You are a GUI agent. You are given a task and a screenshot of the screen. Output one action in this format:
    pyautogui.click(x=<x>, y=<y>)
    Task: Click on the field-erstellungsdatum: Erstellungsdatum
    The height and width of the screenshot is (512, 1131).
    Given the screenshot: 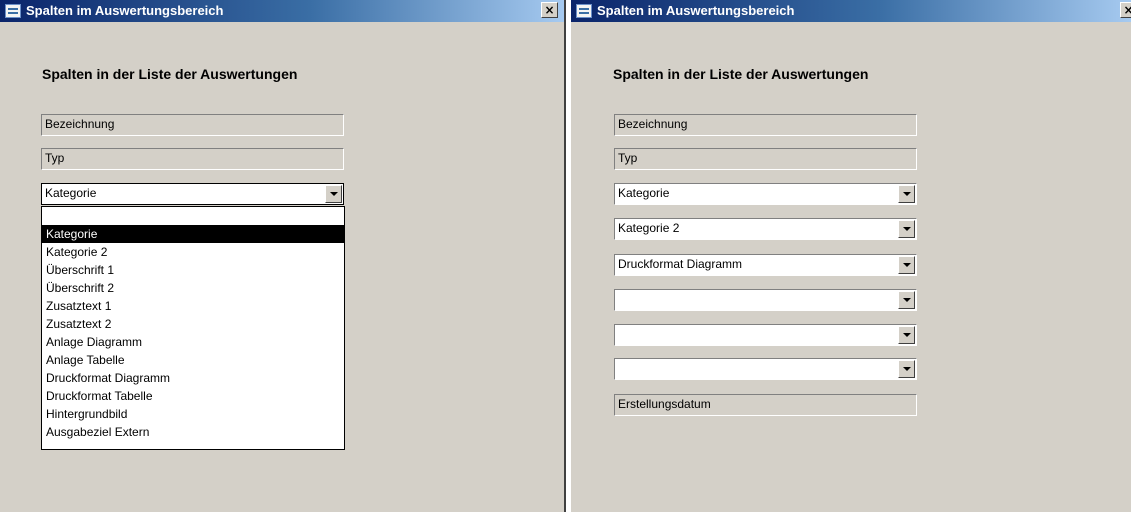 What is the action you would take?
    pyautogui.click(x=765, y=405)
    